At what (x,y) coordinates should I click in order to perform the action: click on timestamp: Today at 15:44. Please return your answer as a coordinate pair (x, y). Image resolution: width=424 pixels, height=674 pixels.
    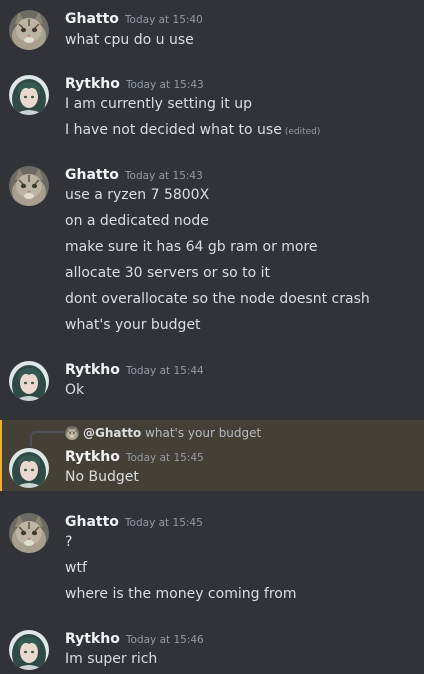
    Looking at the image, I should click on (165, 371).